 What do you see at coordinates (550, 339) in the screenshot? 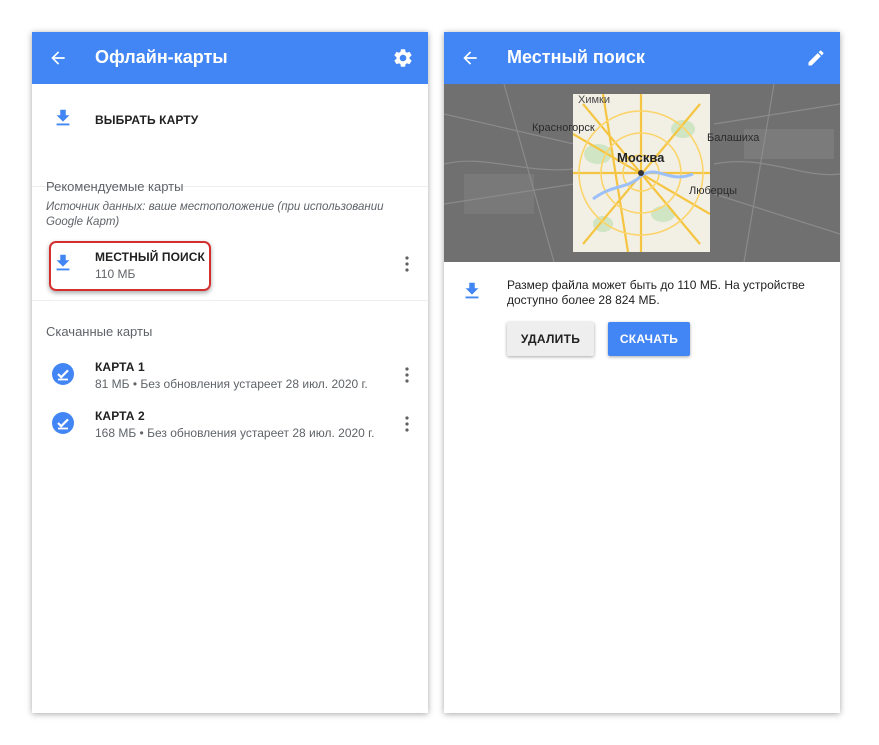
I see `delete-button: УДАЛИТЬ` at bounding box center [550, 339].